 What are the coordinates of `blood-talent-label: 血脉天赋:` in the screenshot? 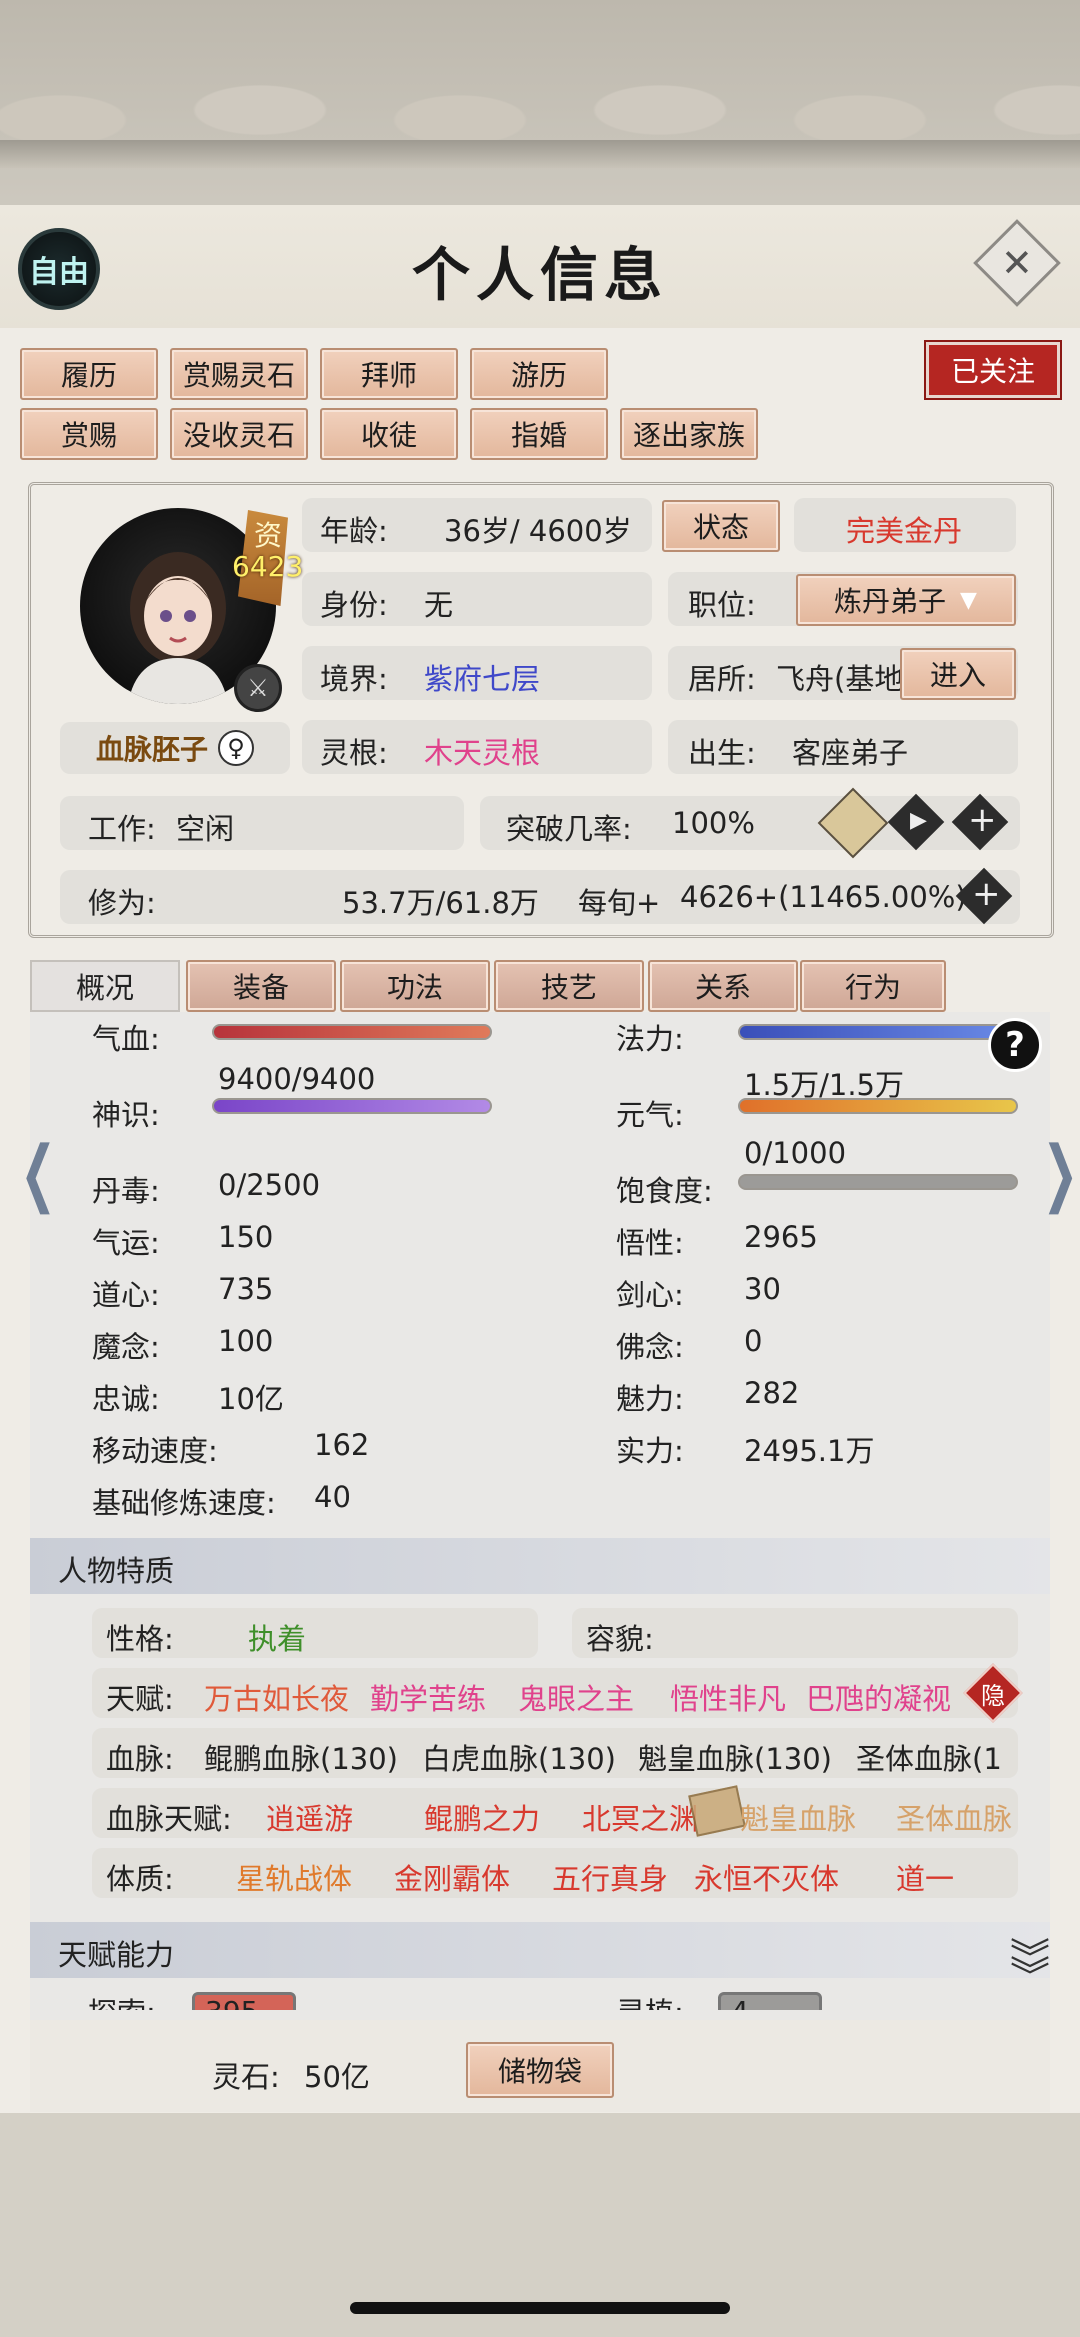 It's located at (169, 1819).